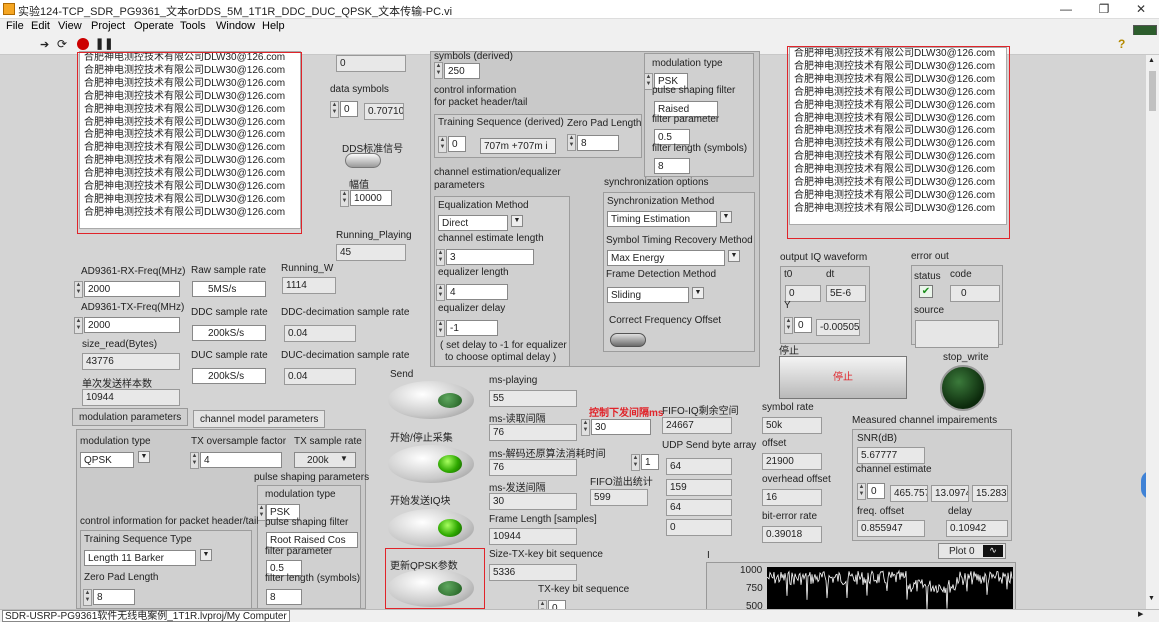 The height and width of the screenshot is (622, 1159). I want to click on os-spin: ▲ ▼, so click(194, 460).